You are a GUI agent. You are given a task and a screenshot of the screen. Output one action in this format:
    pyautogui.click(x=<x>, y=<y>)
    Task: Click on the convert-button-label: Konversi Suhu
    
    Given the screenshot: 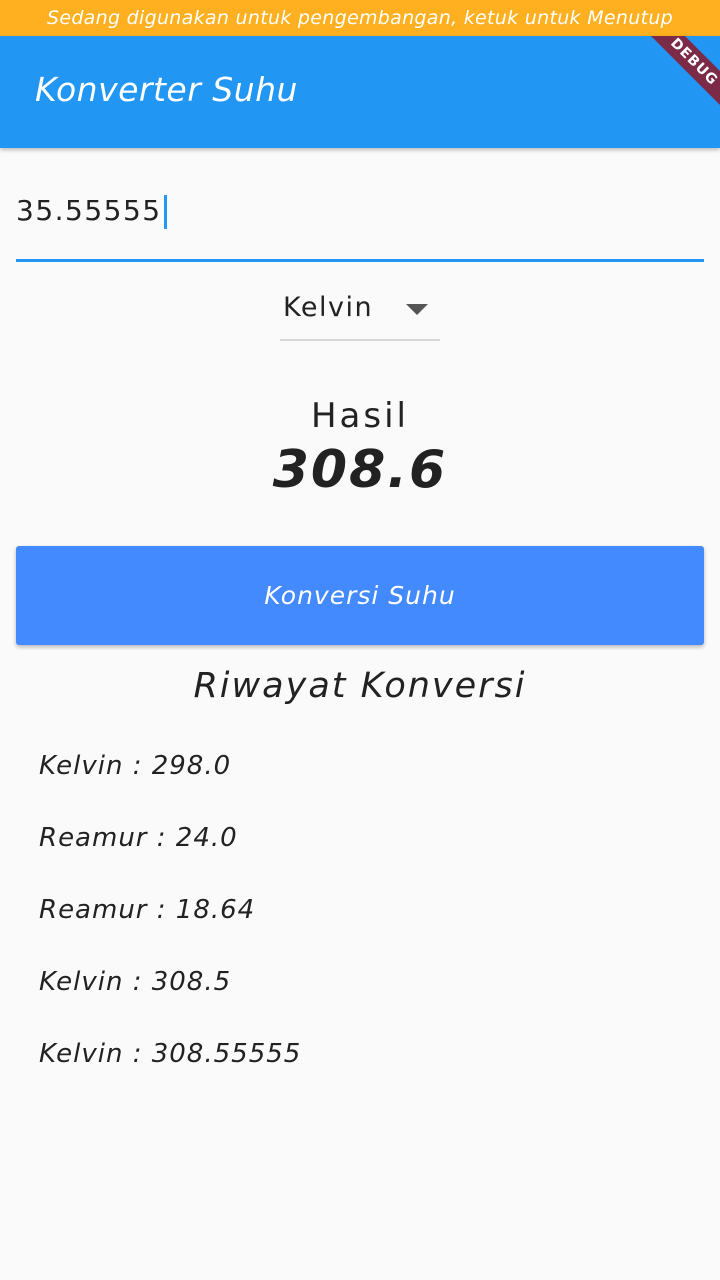 What is the action you would take?
    pyautogui.click(x=360, y=595)
    